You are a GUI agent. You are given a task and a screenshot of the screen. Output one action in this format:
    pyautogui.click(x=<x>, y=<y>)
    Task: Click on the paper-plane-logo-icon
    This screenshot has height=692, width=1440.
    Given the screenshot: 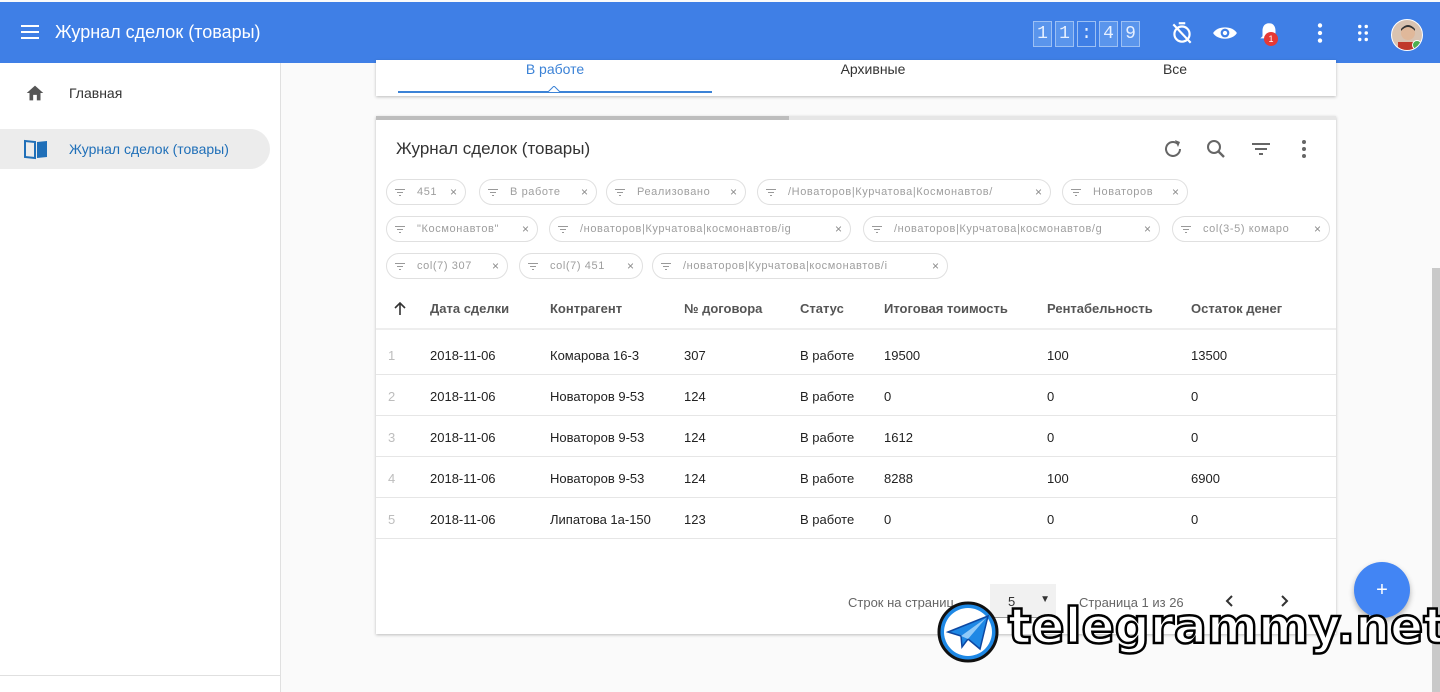 What is the action you would take?
    pyautogui.click(x=968, y=632)
    